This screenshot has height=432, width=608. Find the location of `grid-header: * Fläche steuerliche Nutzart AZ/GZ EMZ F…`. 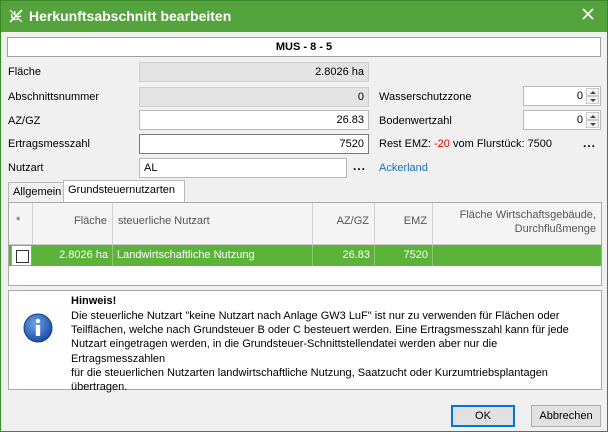

grid-header: * Fläche steuerliche Nutzart AZ/GZ EMZ F… is located at coordinates (305, 224).